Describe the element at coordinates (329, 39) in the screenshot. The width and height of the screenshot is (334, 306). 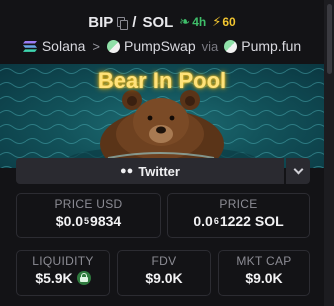
I see `scrollbar-thumb` at that location.